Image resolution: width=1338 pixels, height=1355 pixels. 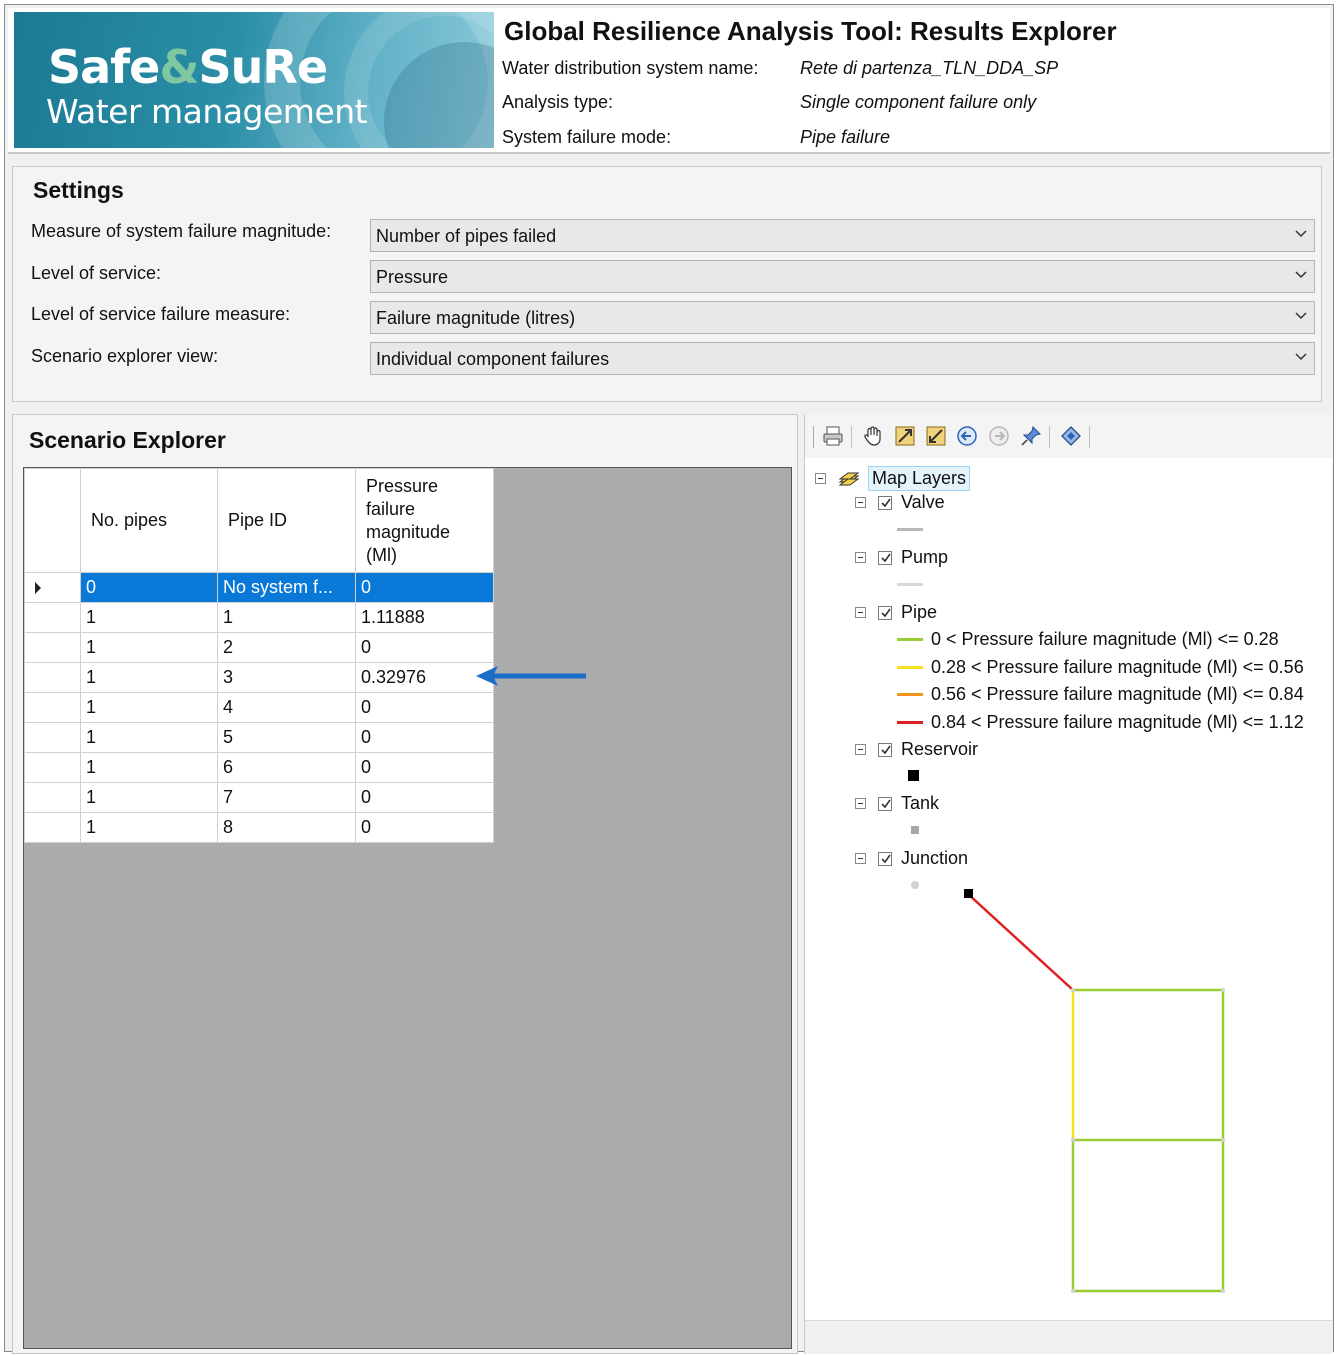 I want to click on cell-pipe-id: 1, so click(x=286, y=617).